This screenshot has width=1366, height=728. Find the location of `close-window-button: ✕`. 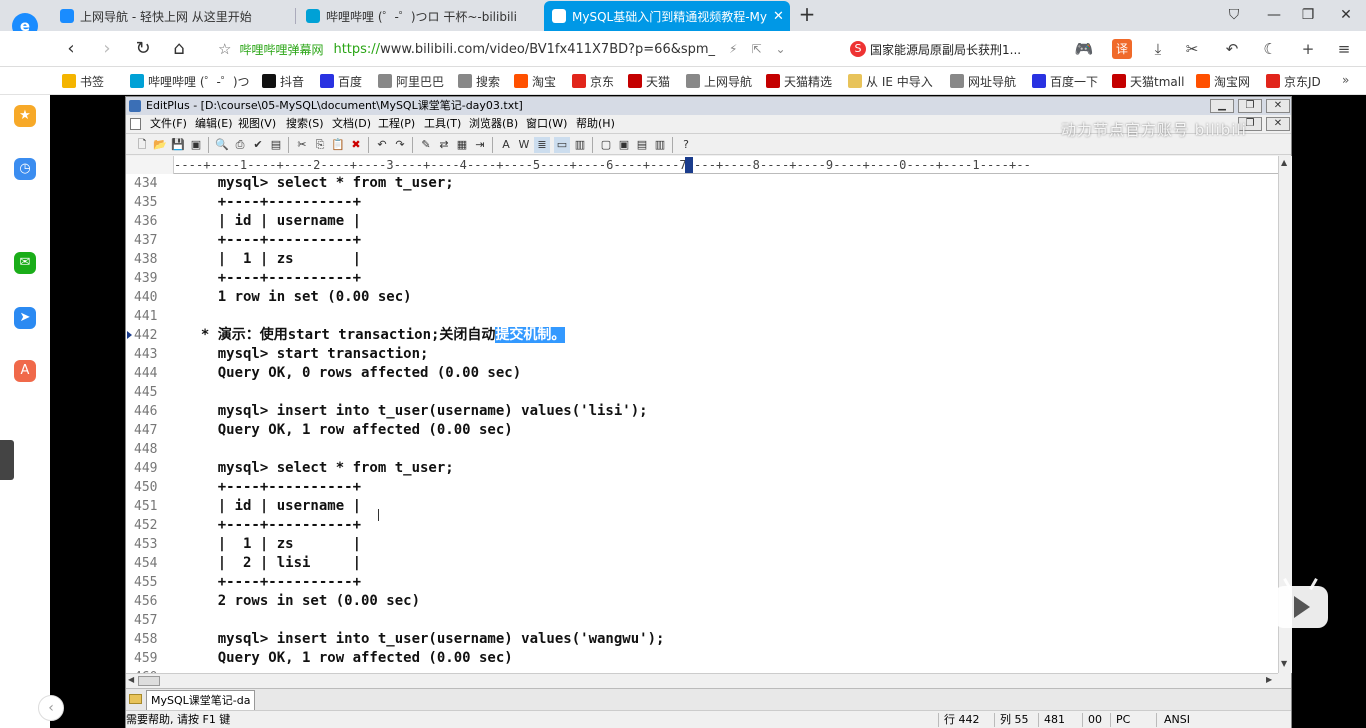

close-window-button: ✕ is located at coordinates (1346, 15).